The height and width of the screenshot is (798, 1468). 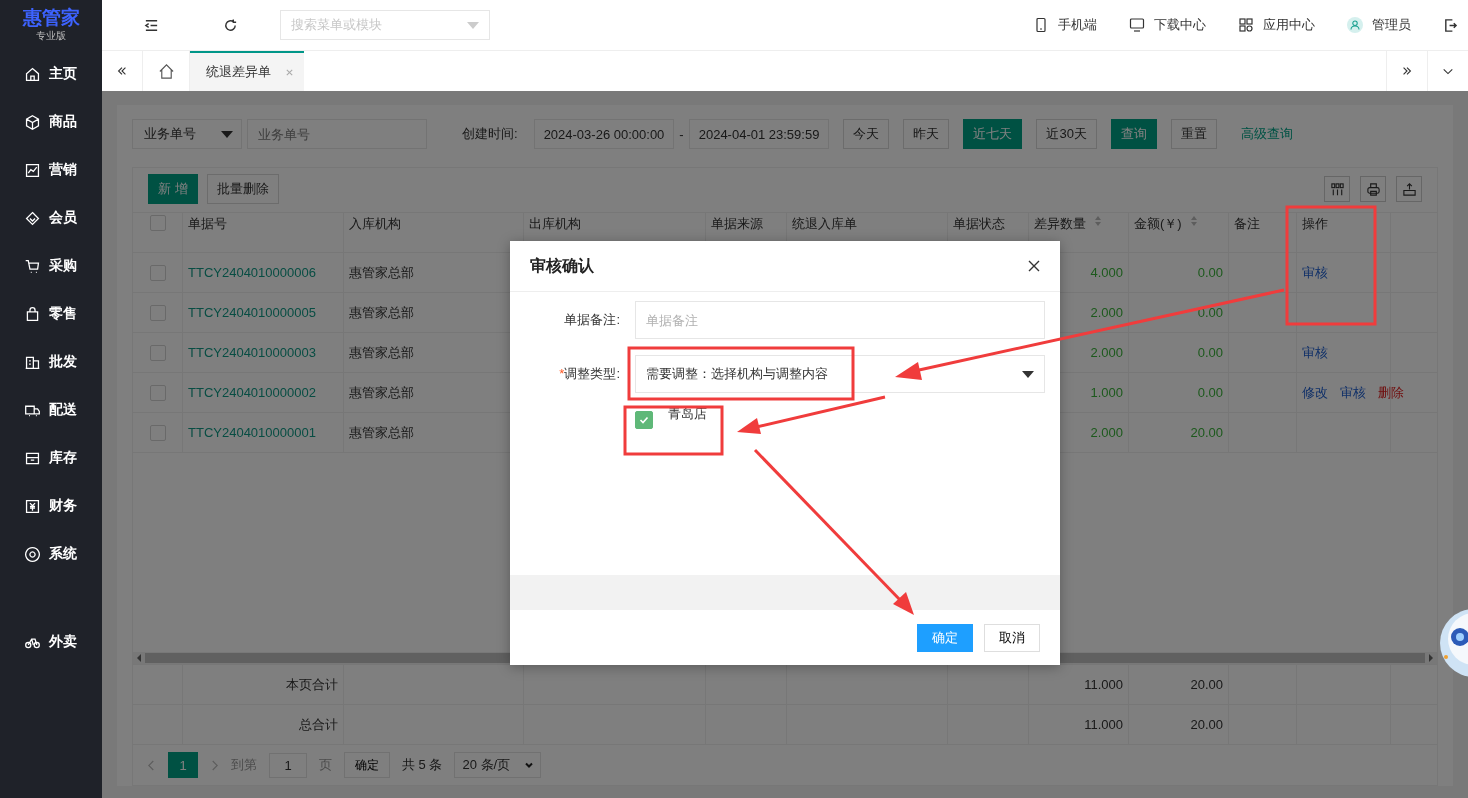 What do you see at coordinates (945, 637) in the screenshot?
I see `confirm-button: 确定` at bounding box center [945, 637].